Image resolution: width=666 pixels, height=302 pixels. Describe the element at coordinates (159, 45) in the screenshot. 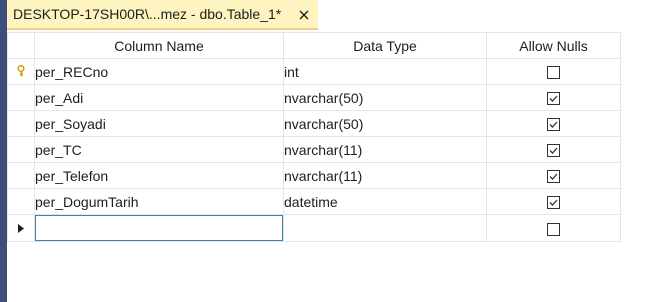

I see `column-name-header: Column Name` at that location.